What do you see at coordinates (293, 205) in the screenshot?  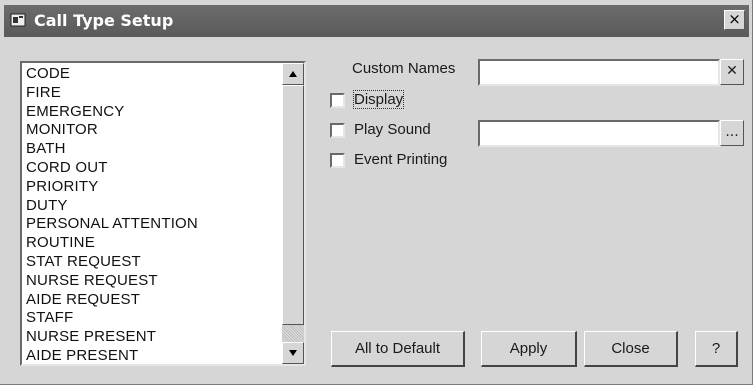 I see `scroll-thumb` at bounding box center [293, 205].